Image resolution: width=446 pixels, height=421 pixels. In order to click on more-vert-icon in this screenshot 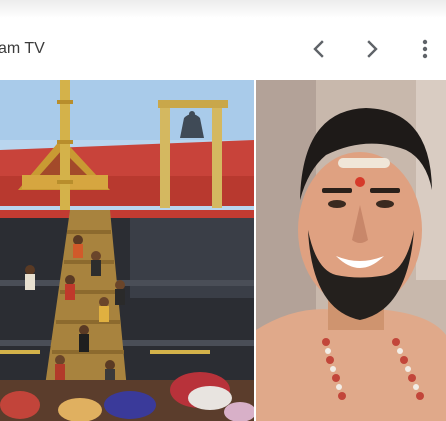, I will do `click(425, 49)`.